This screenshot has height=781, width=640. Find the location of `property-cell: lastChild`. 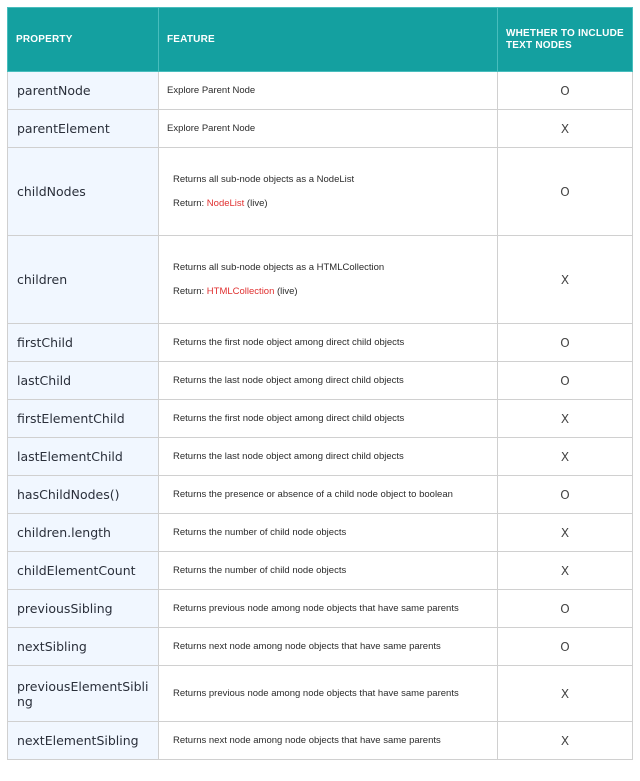

property-cell: lastChild is located at coordinates (83, 380).